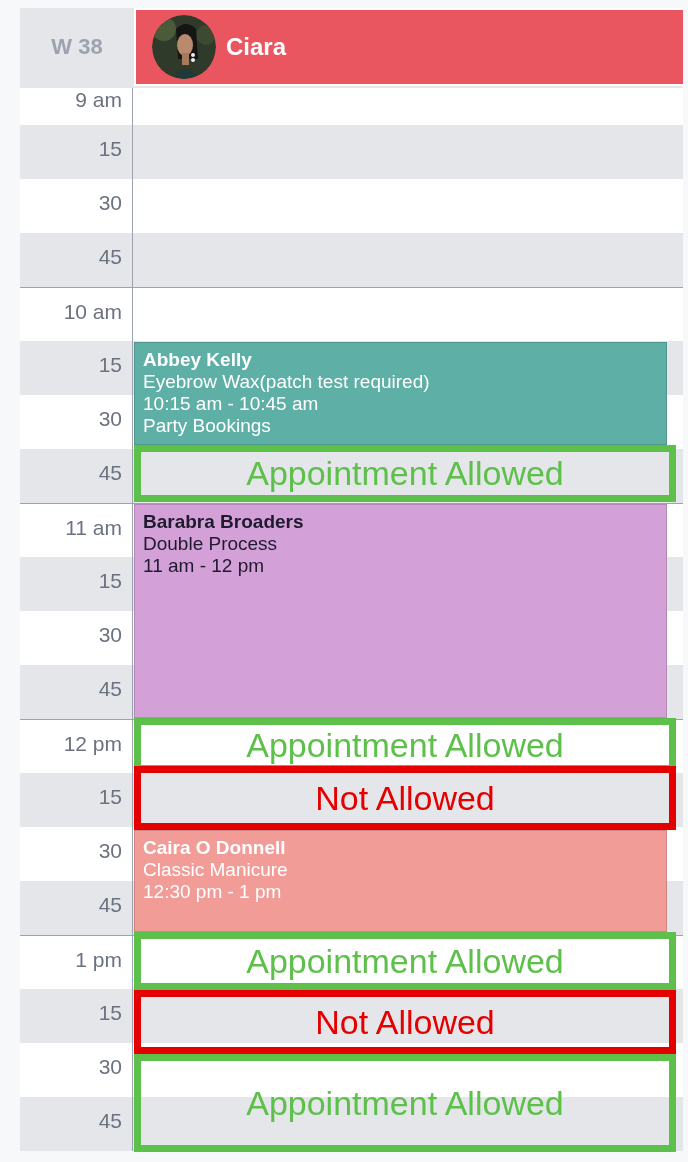  What do you see at coordinates (92, 743) in the screenshot?
I see `time-label: 12 pm` at bounding box center [92, 743].